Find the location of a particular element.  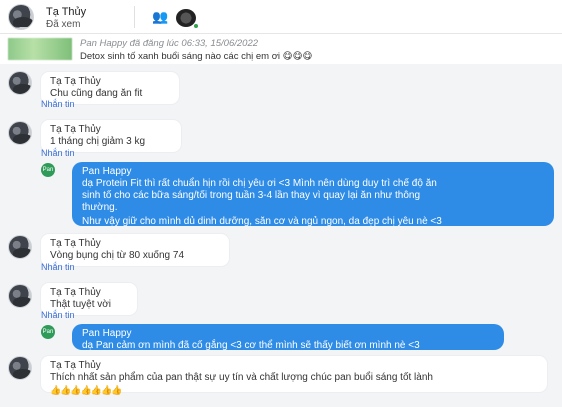

seen-status: Đã xem is located at coordinates (63, 24).